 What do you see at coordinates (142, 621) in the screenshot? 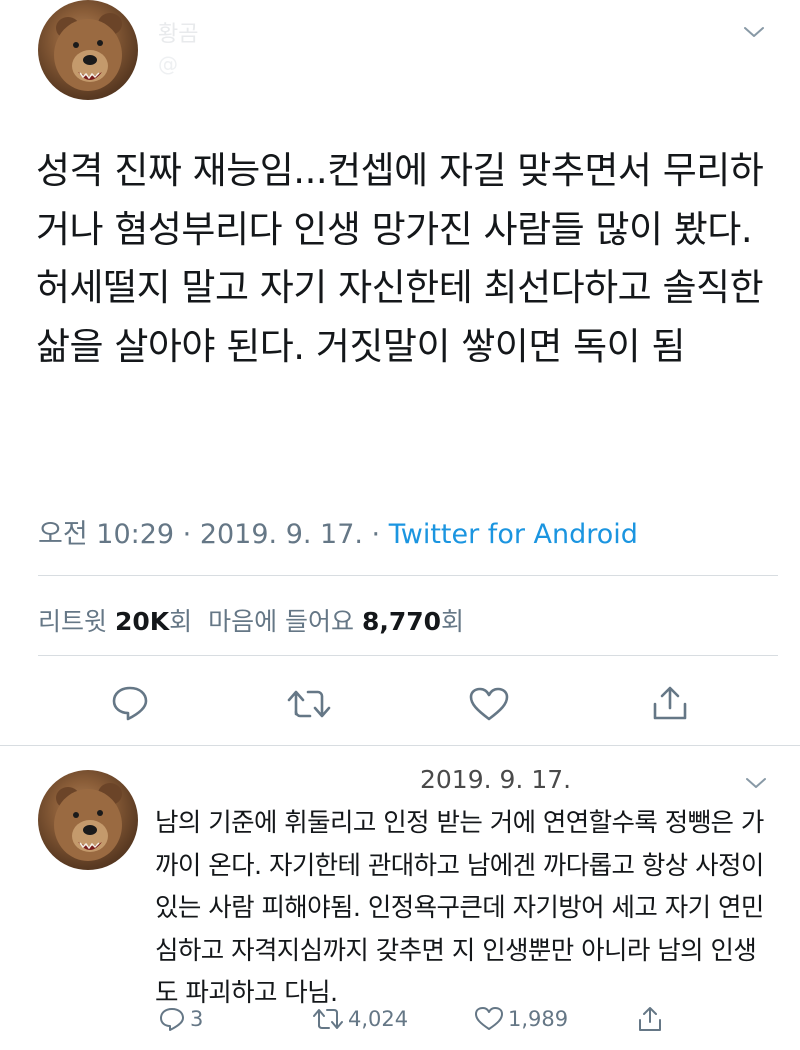
I see `retweet-count: 20K` at bounding box center [142, 621].